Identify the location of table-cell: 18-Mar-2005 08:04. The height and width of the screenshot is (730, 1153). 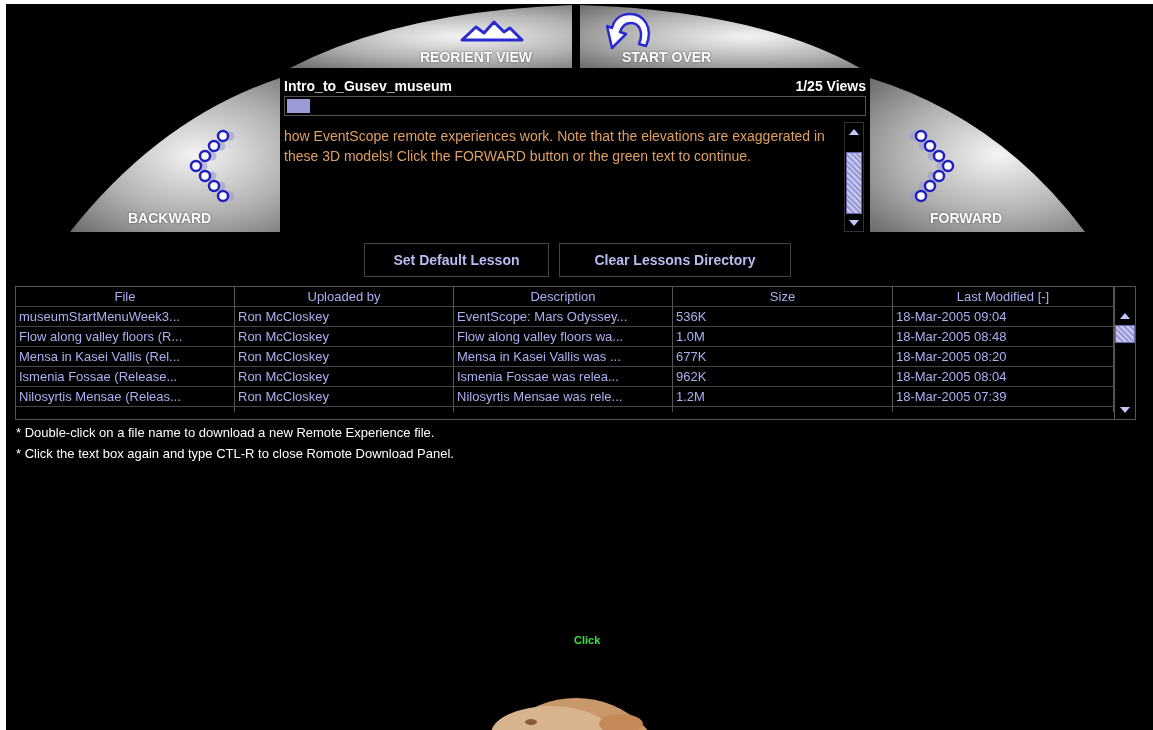
(1003, 377).